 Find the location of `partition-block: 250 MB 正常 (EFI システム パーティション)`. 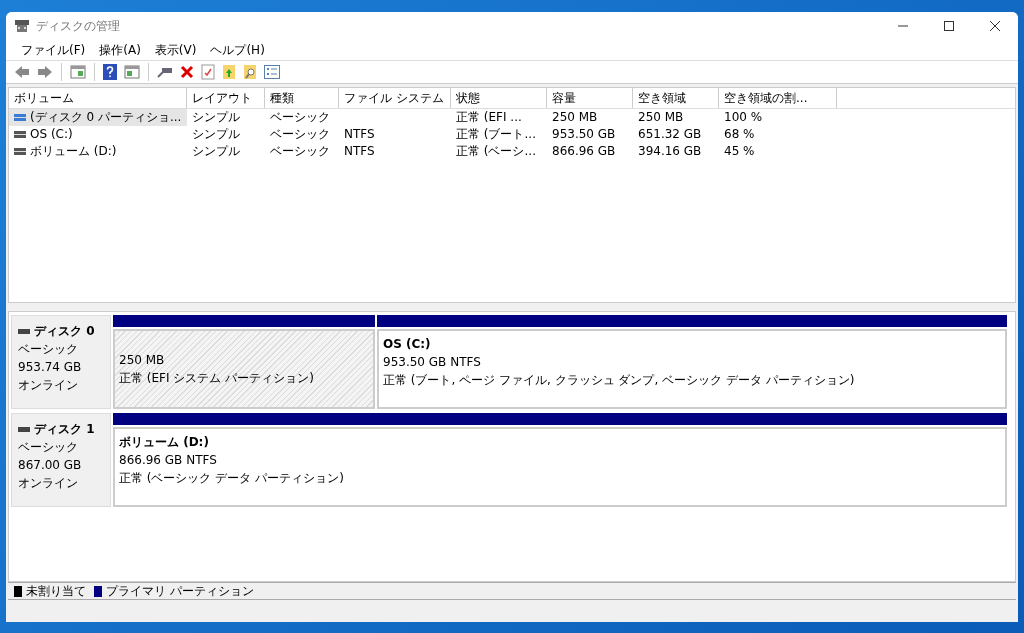

partition-block: 250 MB 正常 (EFI システム パーティション) is located at coordinates (244, 369).